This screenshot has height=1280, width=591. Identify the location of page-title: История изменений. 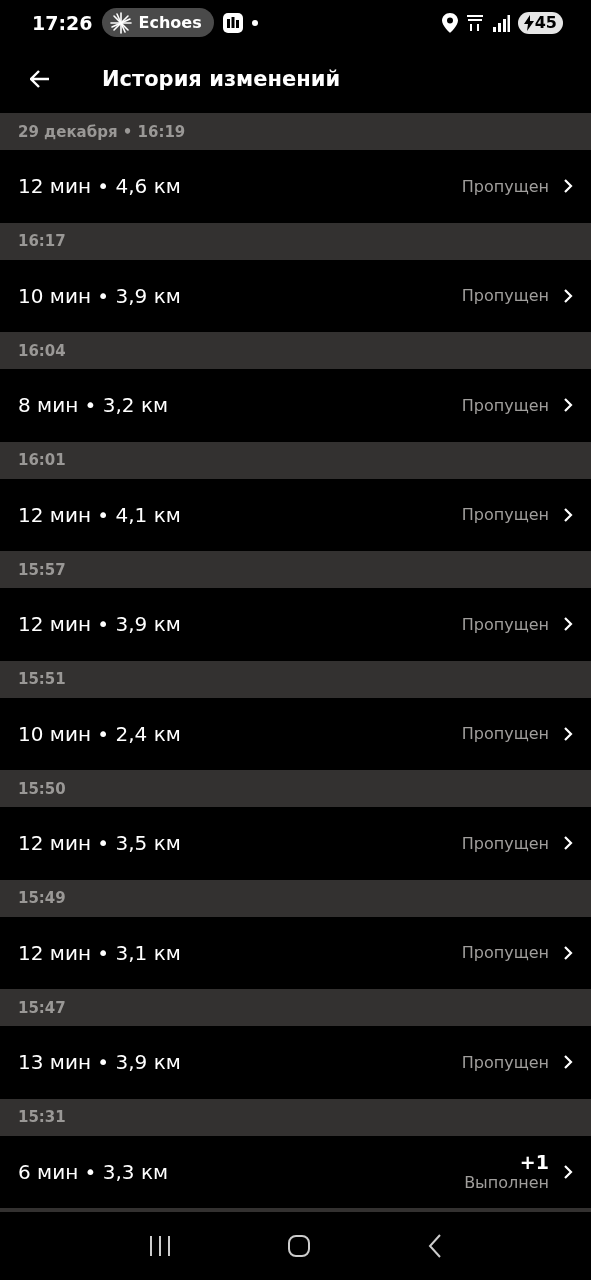
(221, 79).